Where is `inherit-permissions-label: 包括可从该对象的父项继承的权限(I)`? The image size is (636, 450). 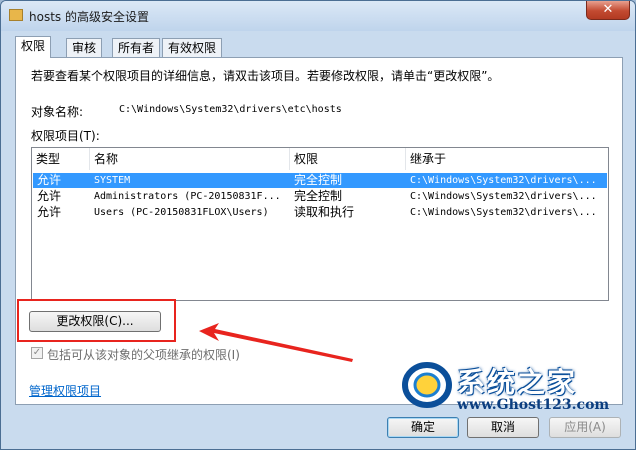
inherit-permissions-label: 包括可从该对象的父项继承的权限(I) is located at coordinates (143, 355).